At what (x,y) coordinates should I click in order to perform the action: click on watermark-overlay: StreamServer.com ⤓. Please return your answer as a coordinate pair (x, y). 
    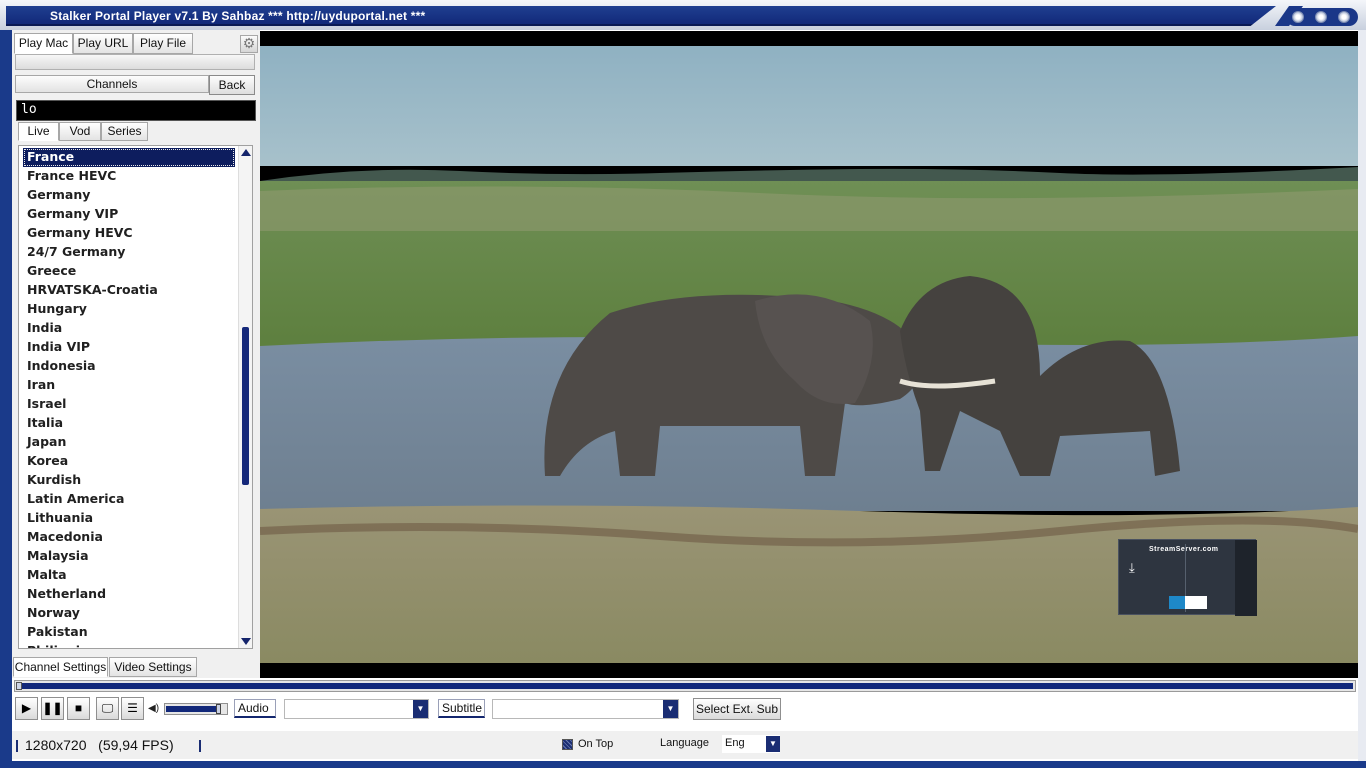
    Looking at the image, I should click on (1187, 577).